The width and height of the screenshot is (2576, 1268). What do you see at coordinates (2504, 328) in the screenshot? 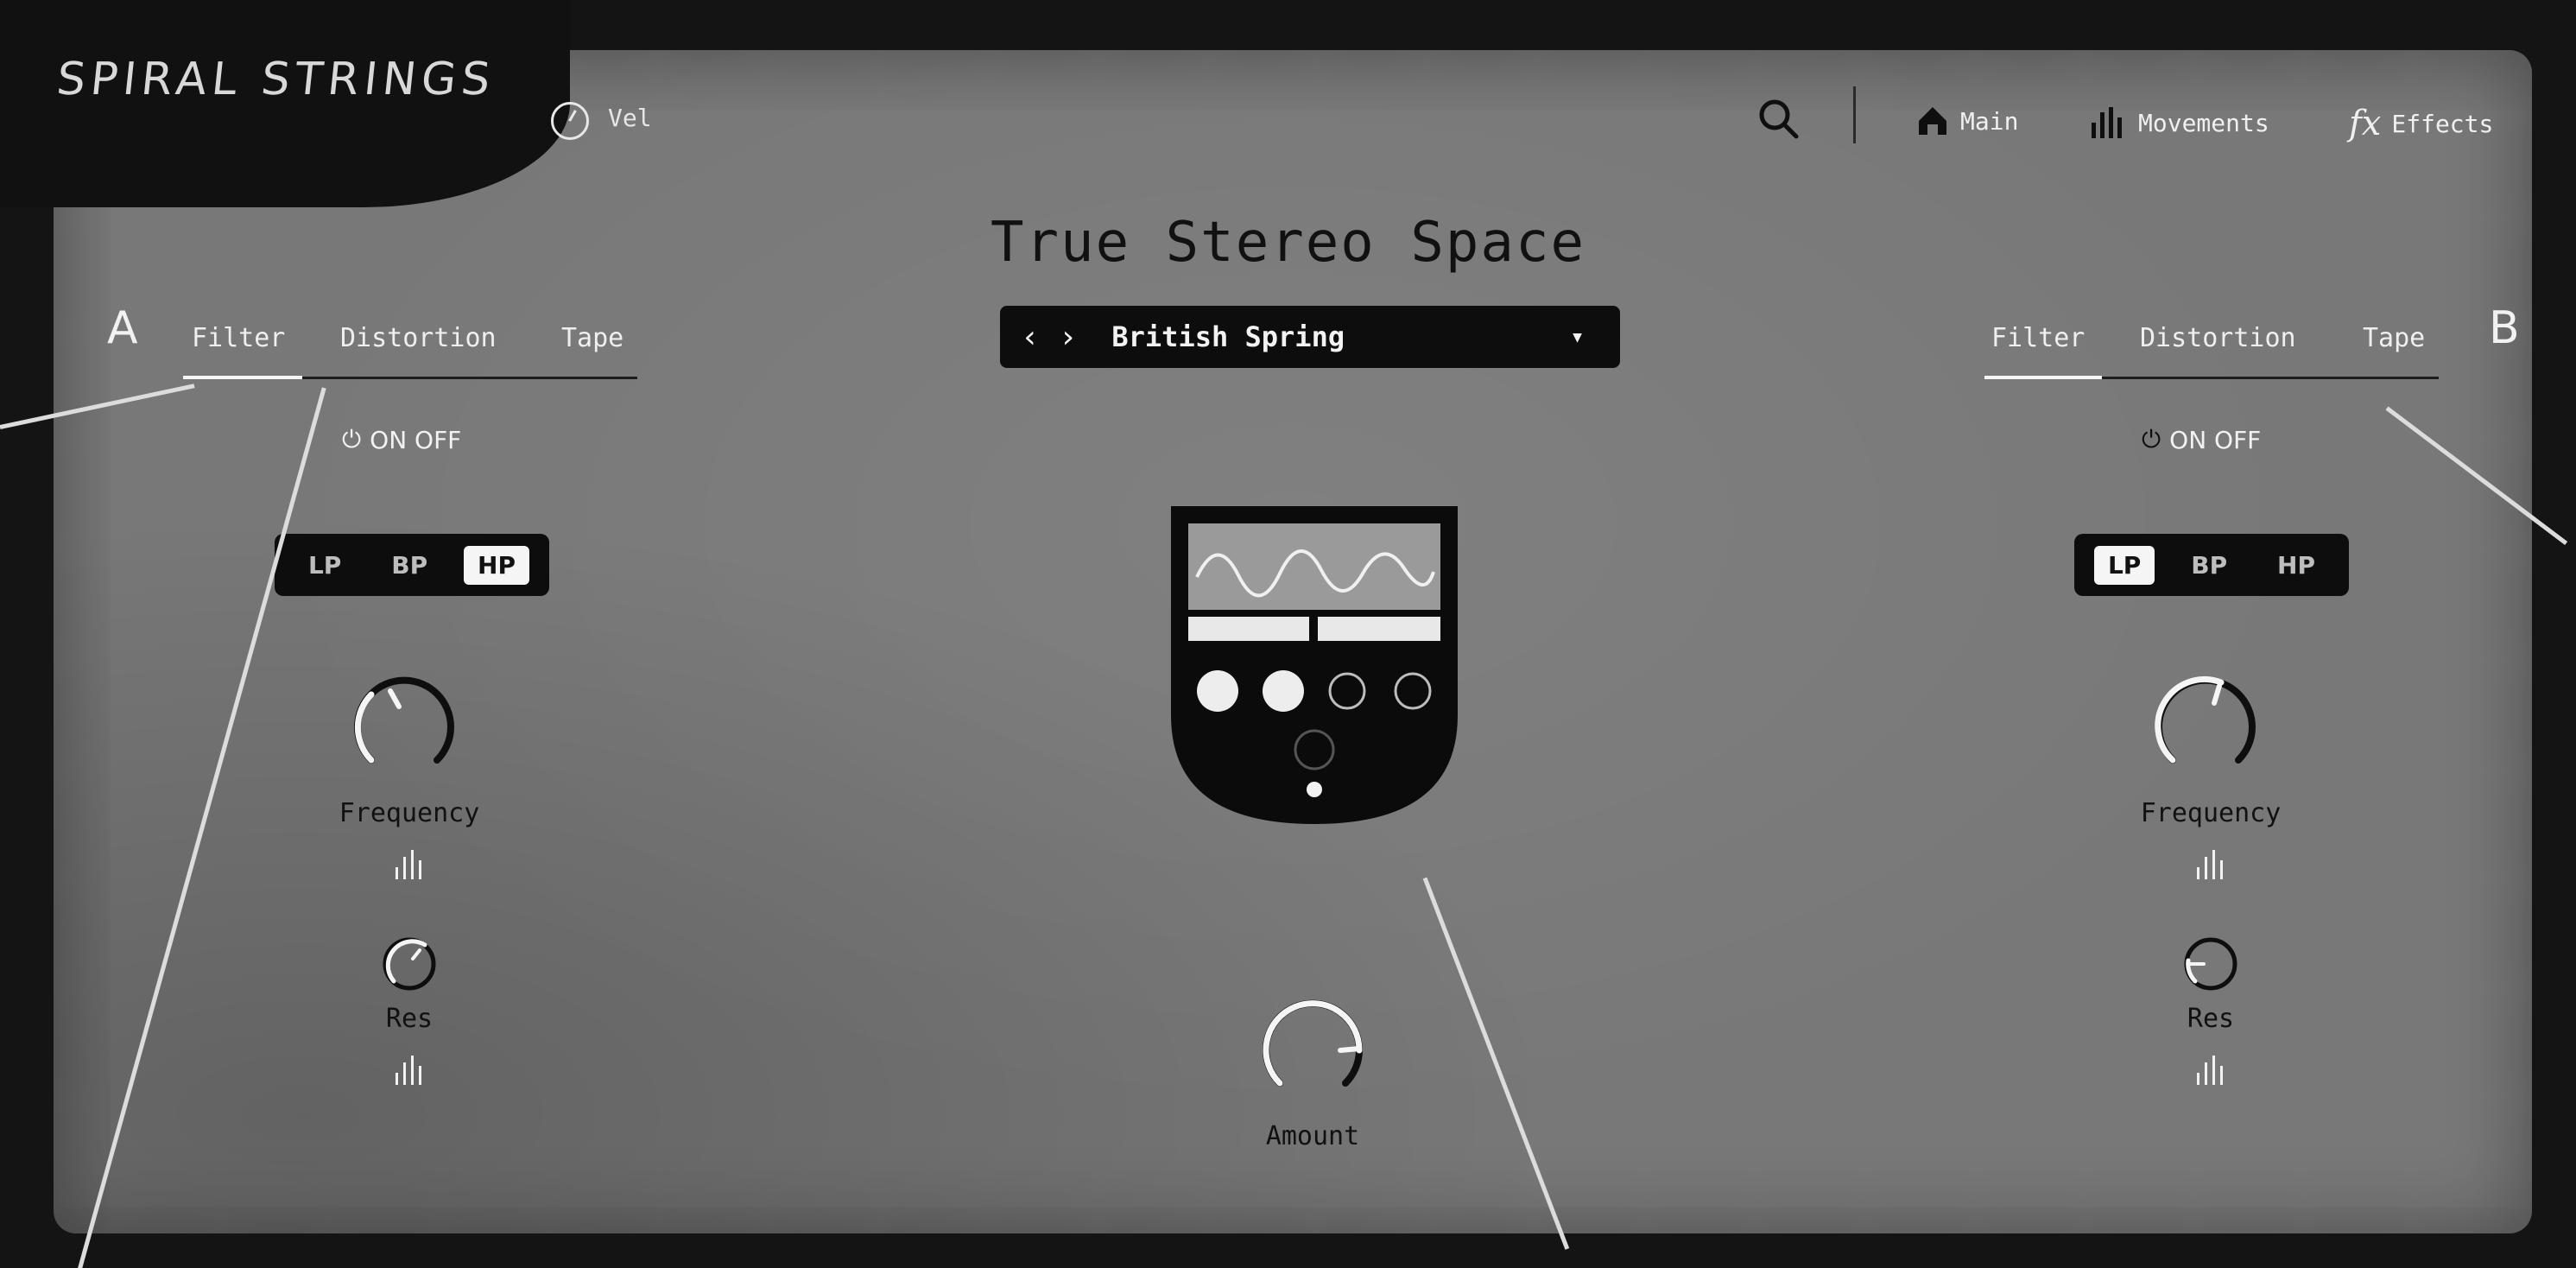
I see `section-b-letter: B` at bounding box center [2504, 328].